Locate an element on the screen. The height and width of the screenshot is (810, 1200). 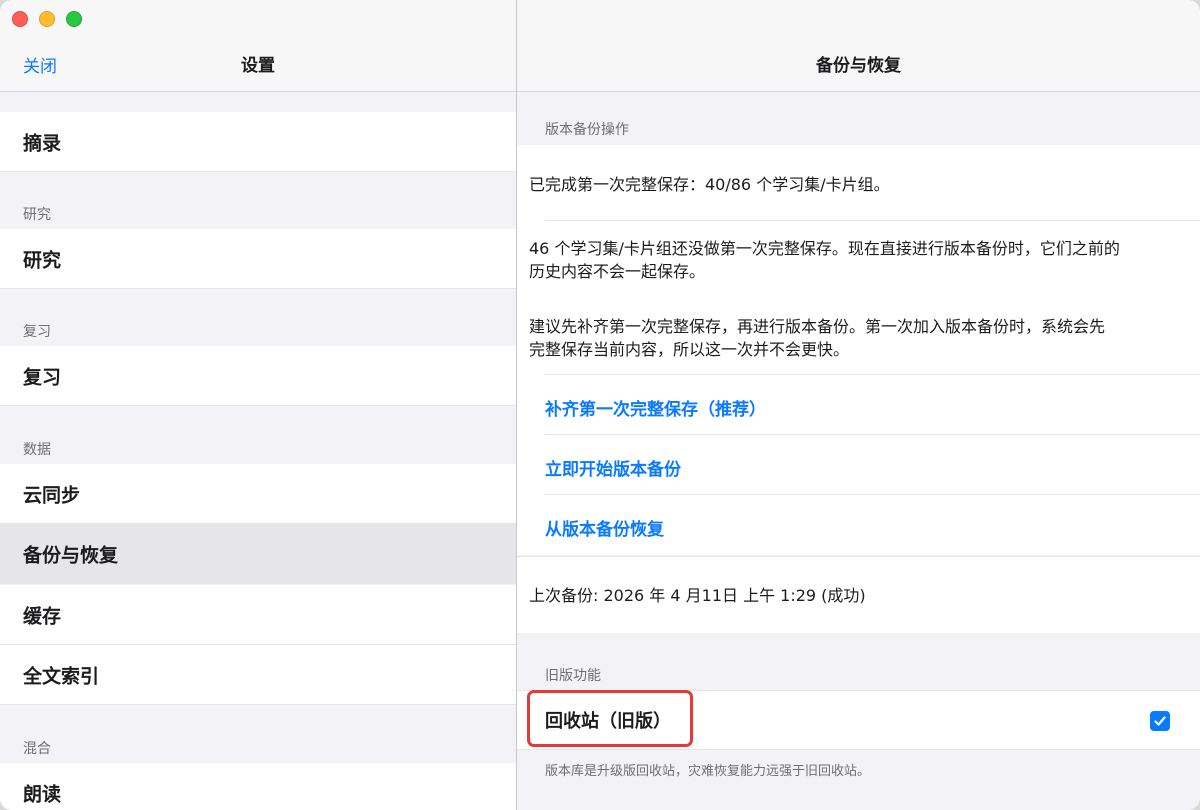
sidebar-item-research: 研究 is located at coordinates (258, 259).